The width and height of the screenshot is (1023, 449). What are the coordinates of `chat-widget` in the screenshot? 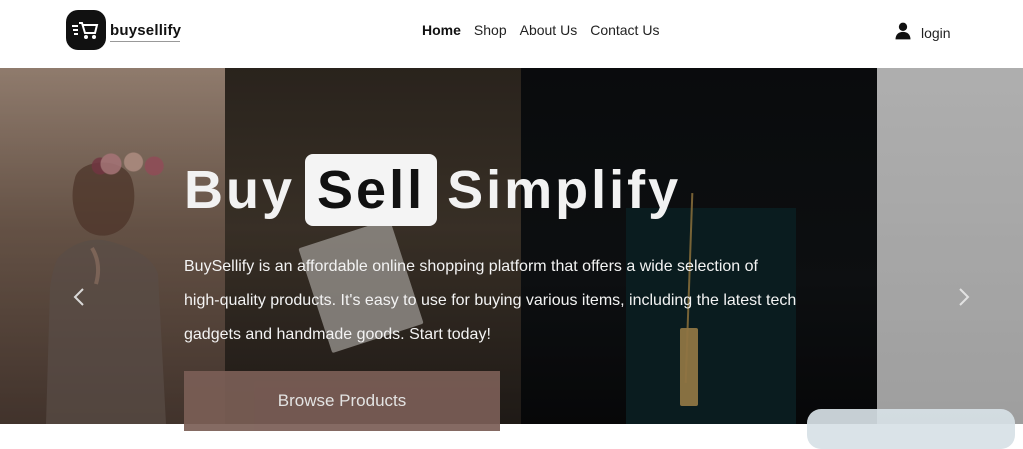 It's located at (911, 429).